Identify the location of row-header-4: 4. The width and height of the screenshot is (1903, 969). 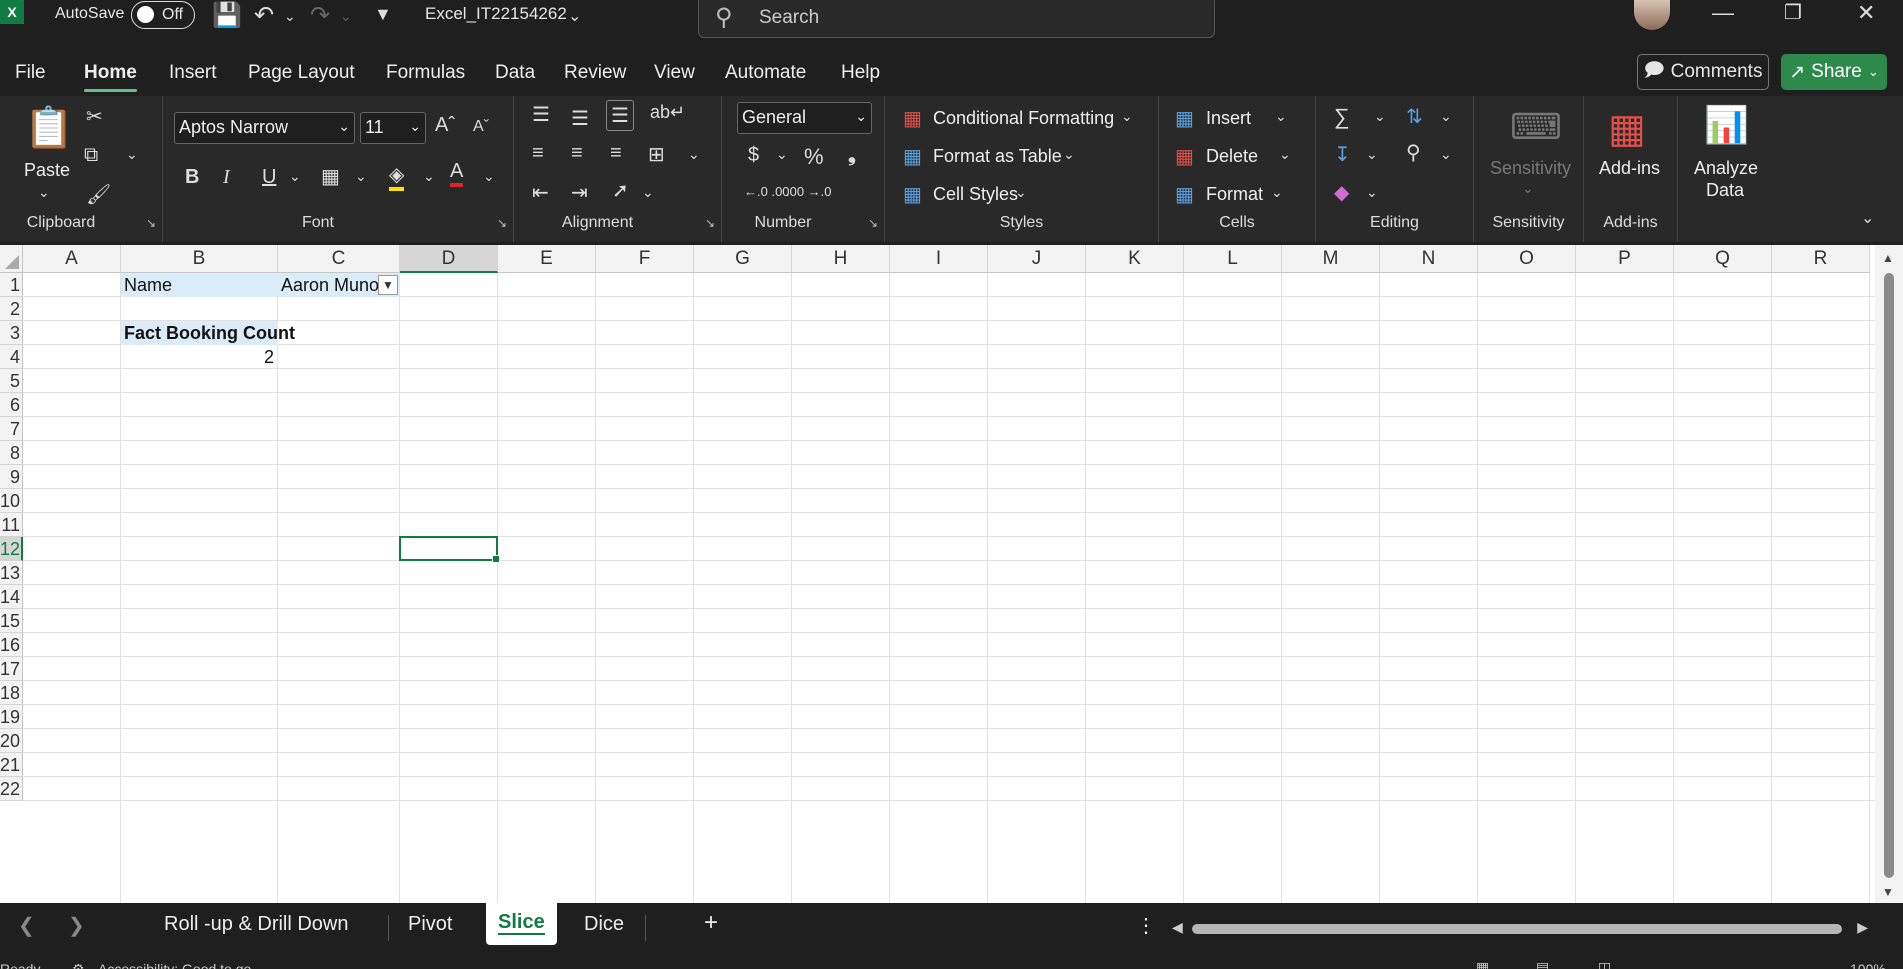
(11, 357).